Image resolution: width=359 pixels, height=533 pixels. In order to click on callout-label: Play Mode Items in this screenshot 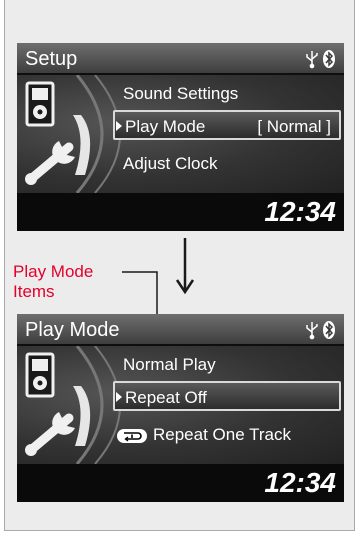, I will do `click(53, 282)`.